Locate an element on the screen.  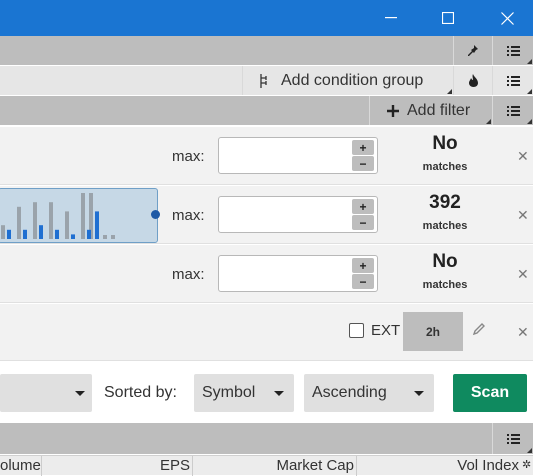
pin-icon is located at coordinates (473, 50).